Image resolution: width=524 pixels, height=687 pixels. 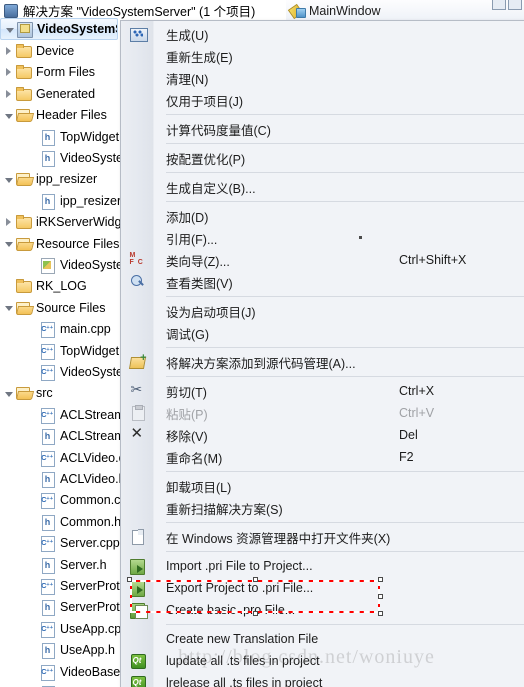 I want to click on solution-header-row: 解决方案 "VideoSystemServer" (1 个项目), so click(x=127, y=10).